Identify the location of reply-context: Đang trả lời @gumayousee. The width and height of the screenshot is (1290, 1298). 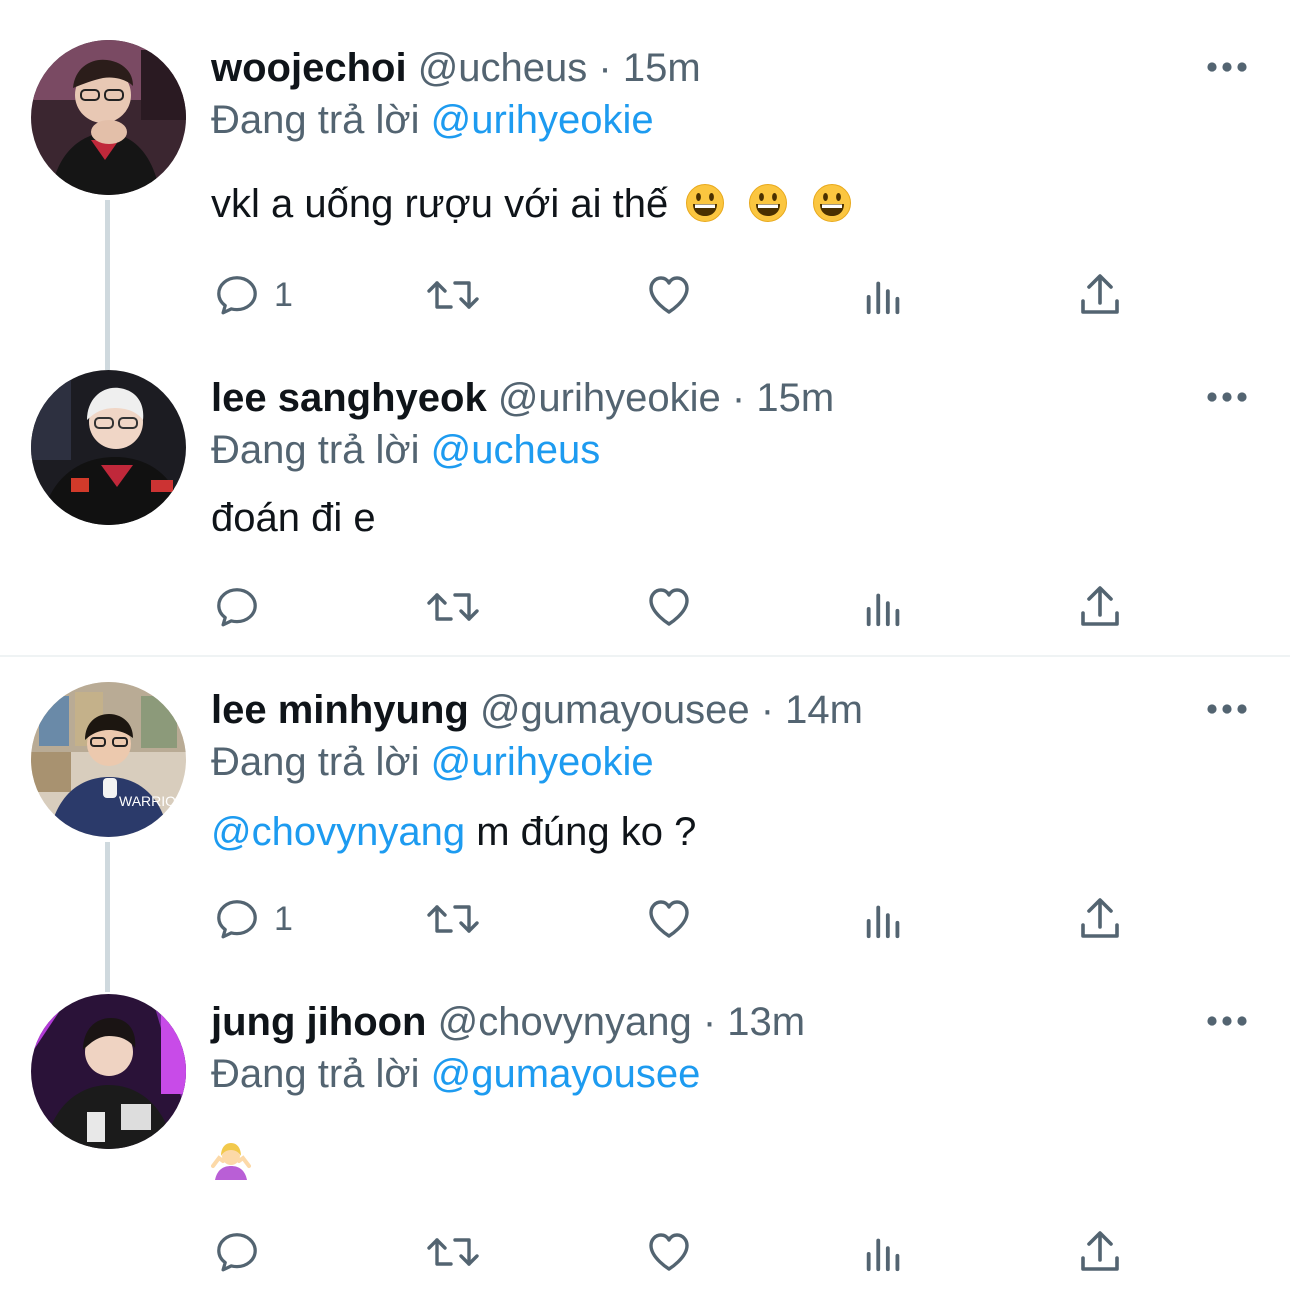
(455, 1074).